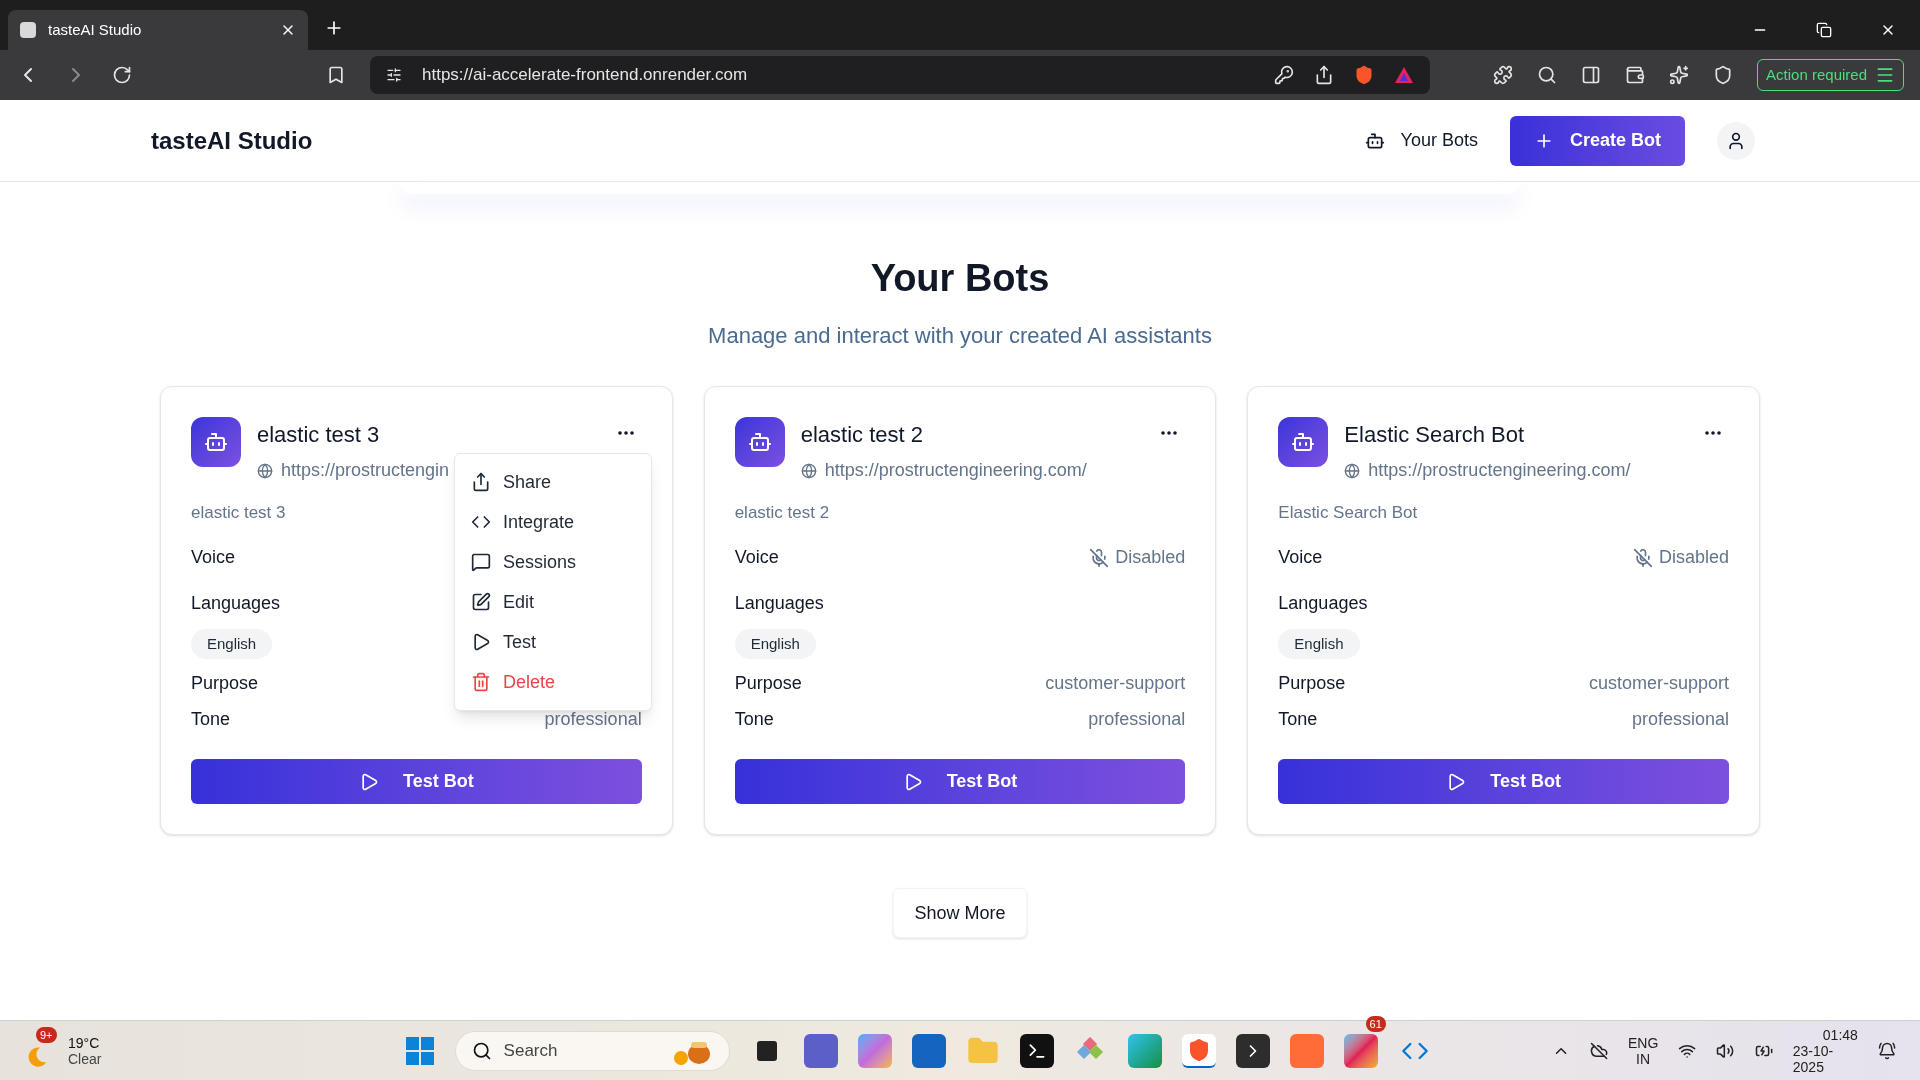  I want to click on bot-description: elastic test 3, so click(238, 513).